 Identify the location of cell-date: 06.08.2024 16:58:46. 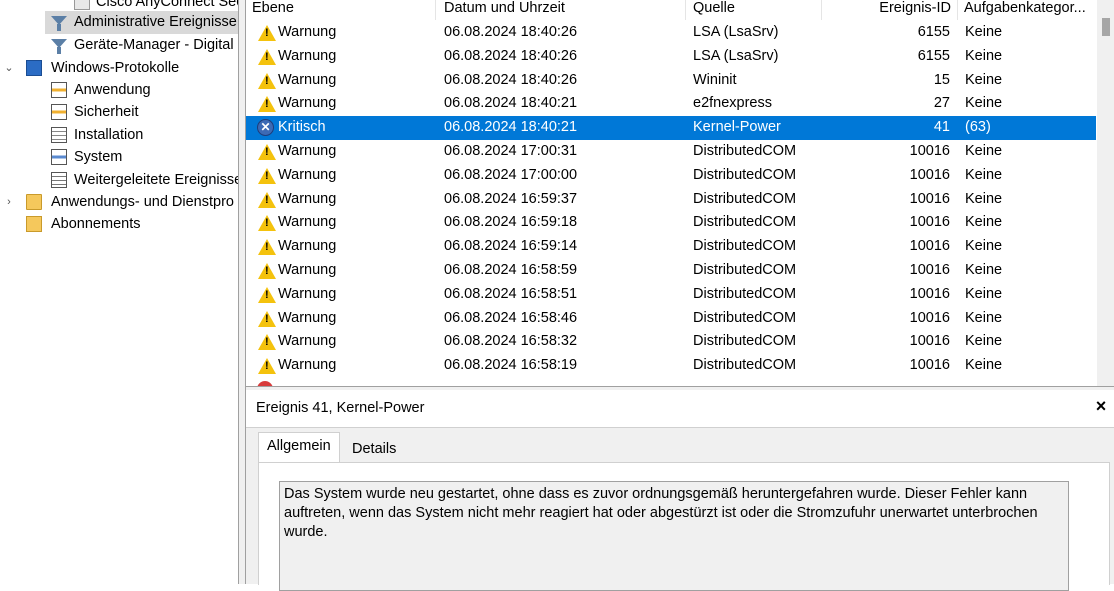
(511, 317).